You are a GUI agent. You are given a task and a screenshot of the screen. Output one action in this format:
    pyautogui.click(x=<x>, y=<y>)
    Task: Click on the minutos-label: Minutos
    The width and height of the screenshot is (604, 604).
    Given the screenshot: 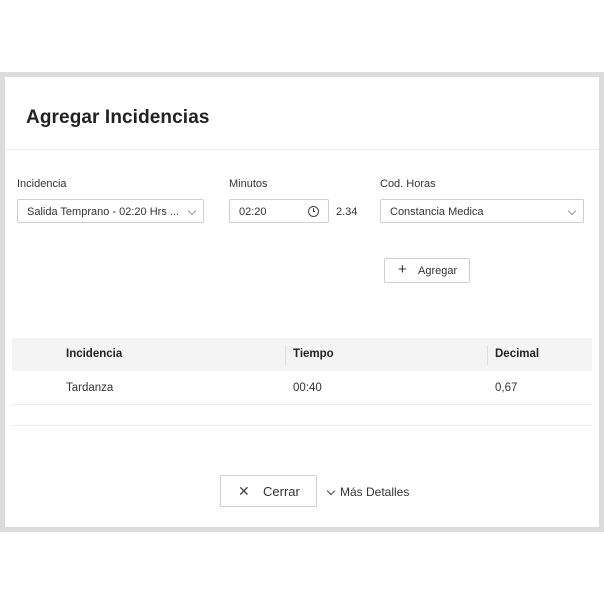 What is the action you would take?
    pyautogui.click(x=248, y=184)
    